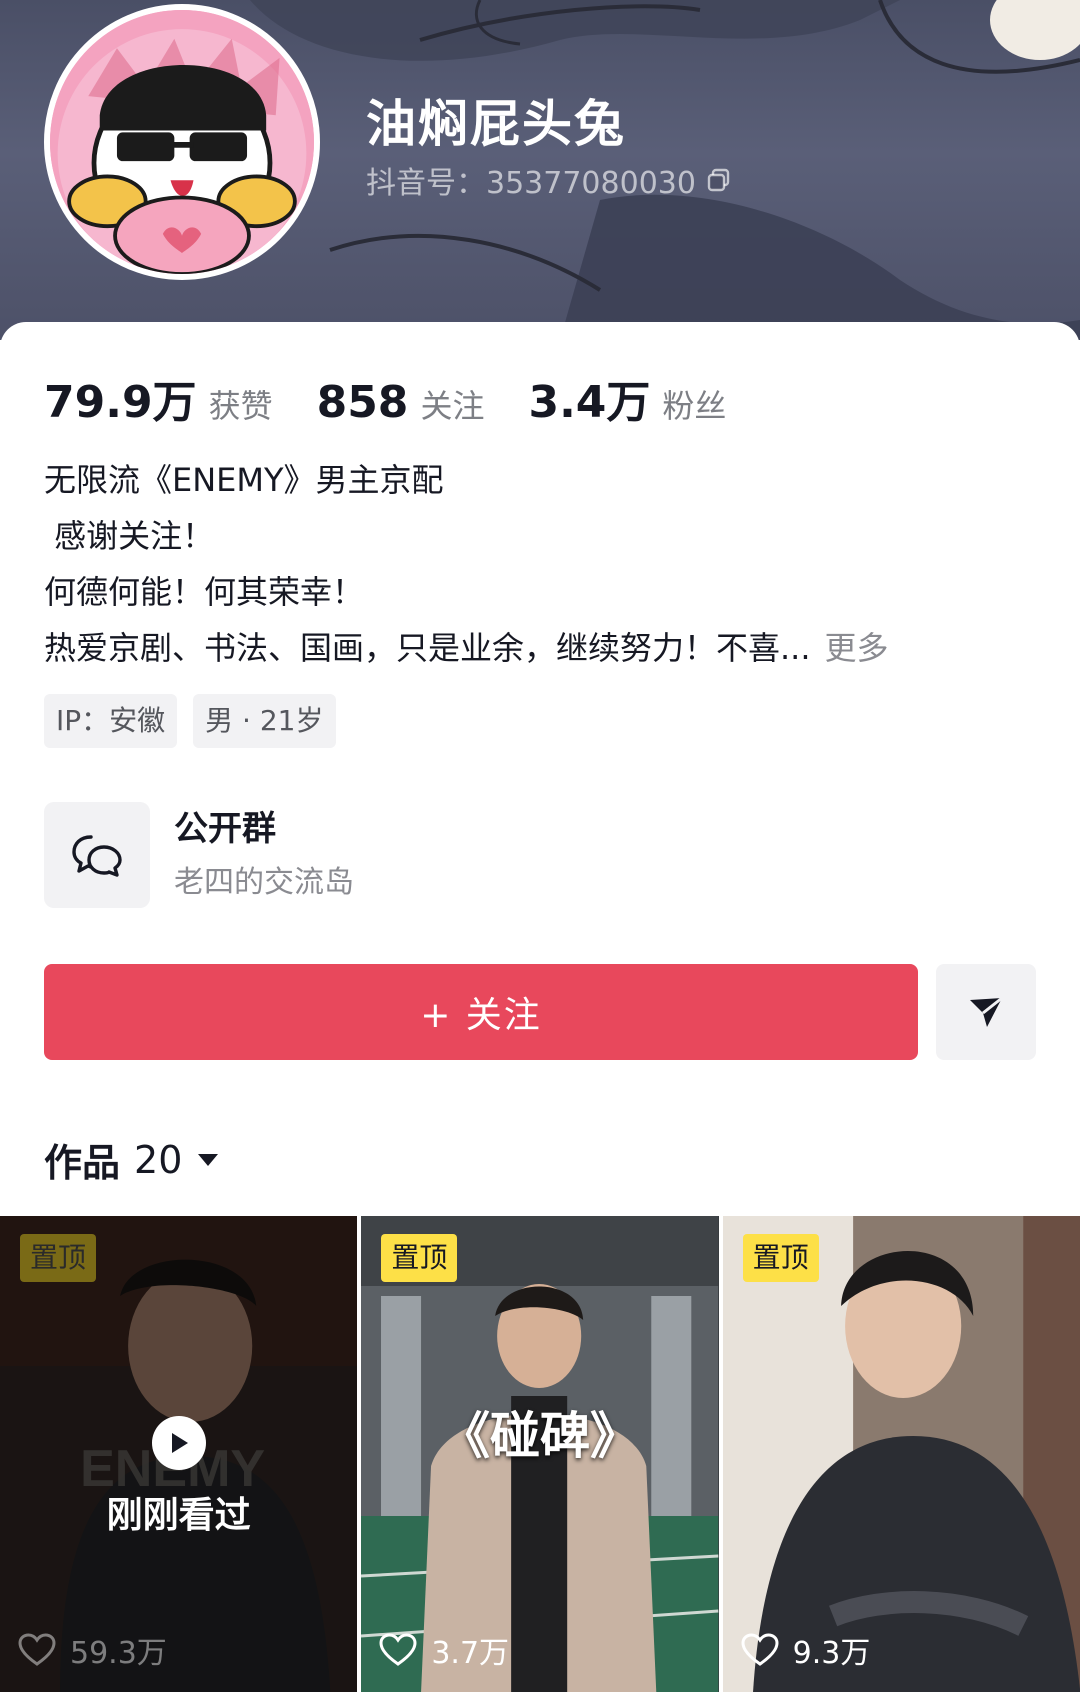 Image resolution: width=1080 pixels, height=1692 pixels. I want to click on caret-down-icon, so click(208, 1159).